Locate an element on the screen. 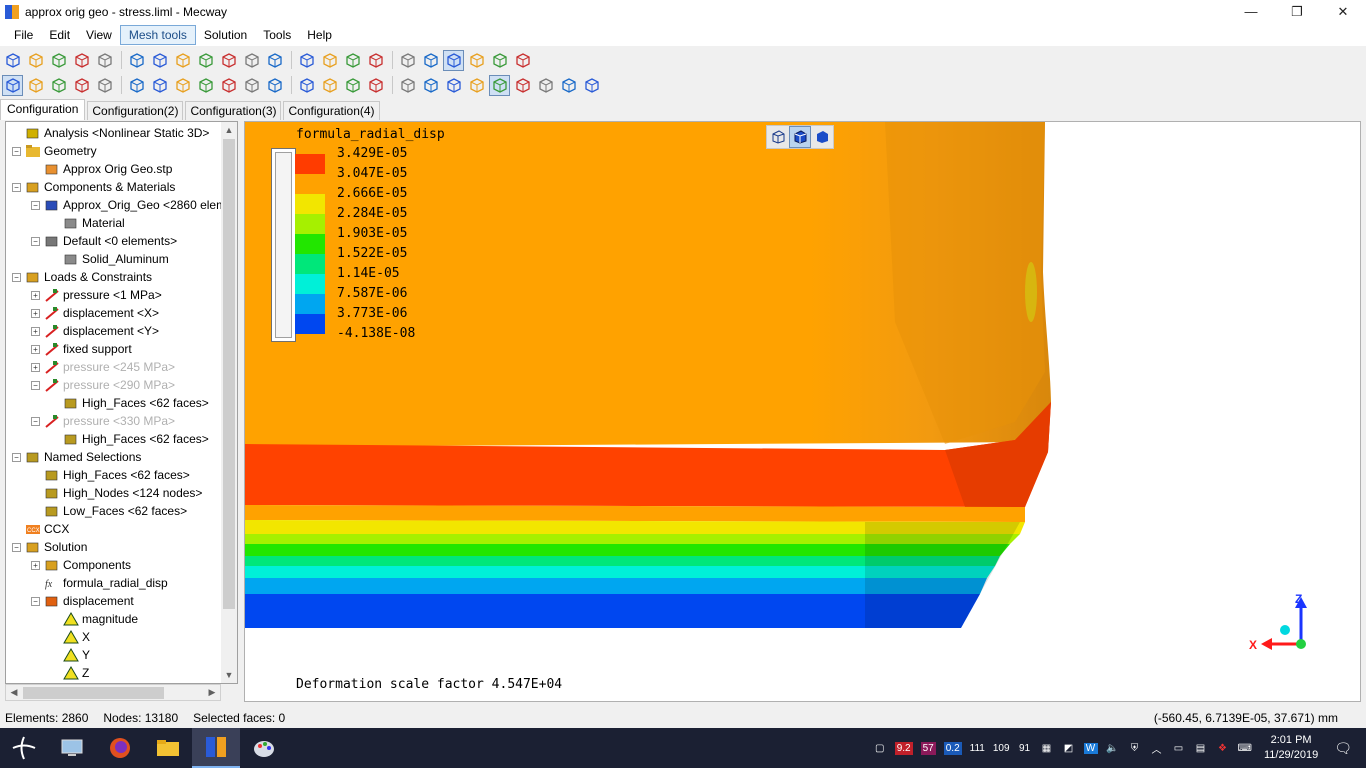  shaded-edges-view-icon is located at coordinates (800, 137).